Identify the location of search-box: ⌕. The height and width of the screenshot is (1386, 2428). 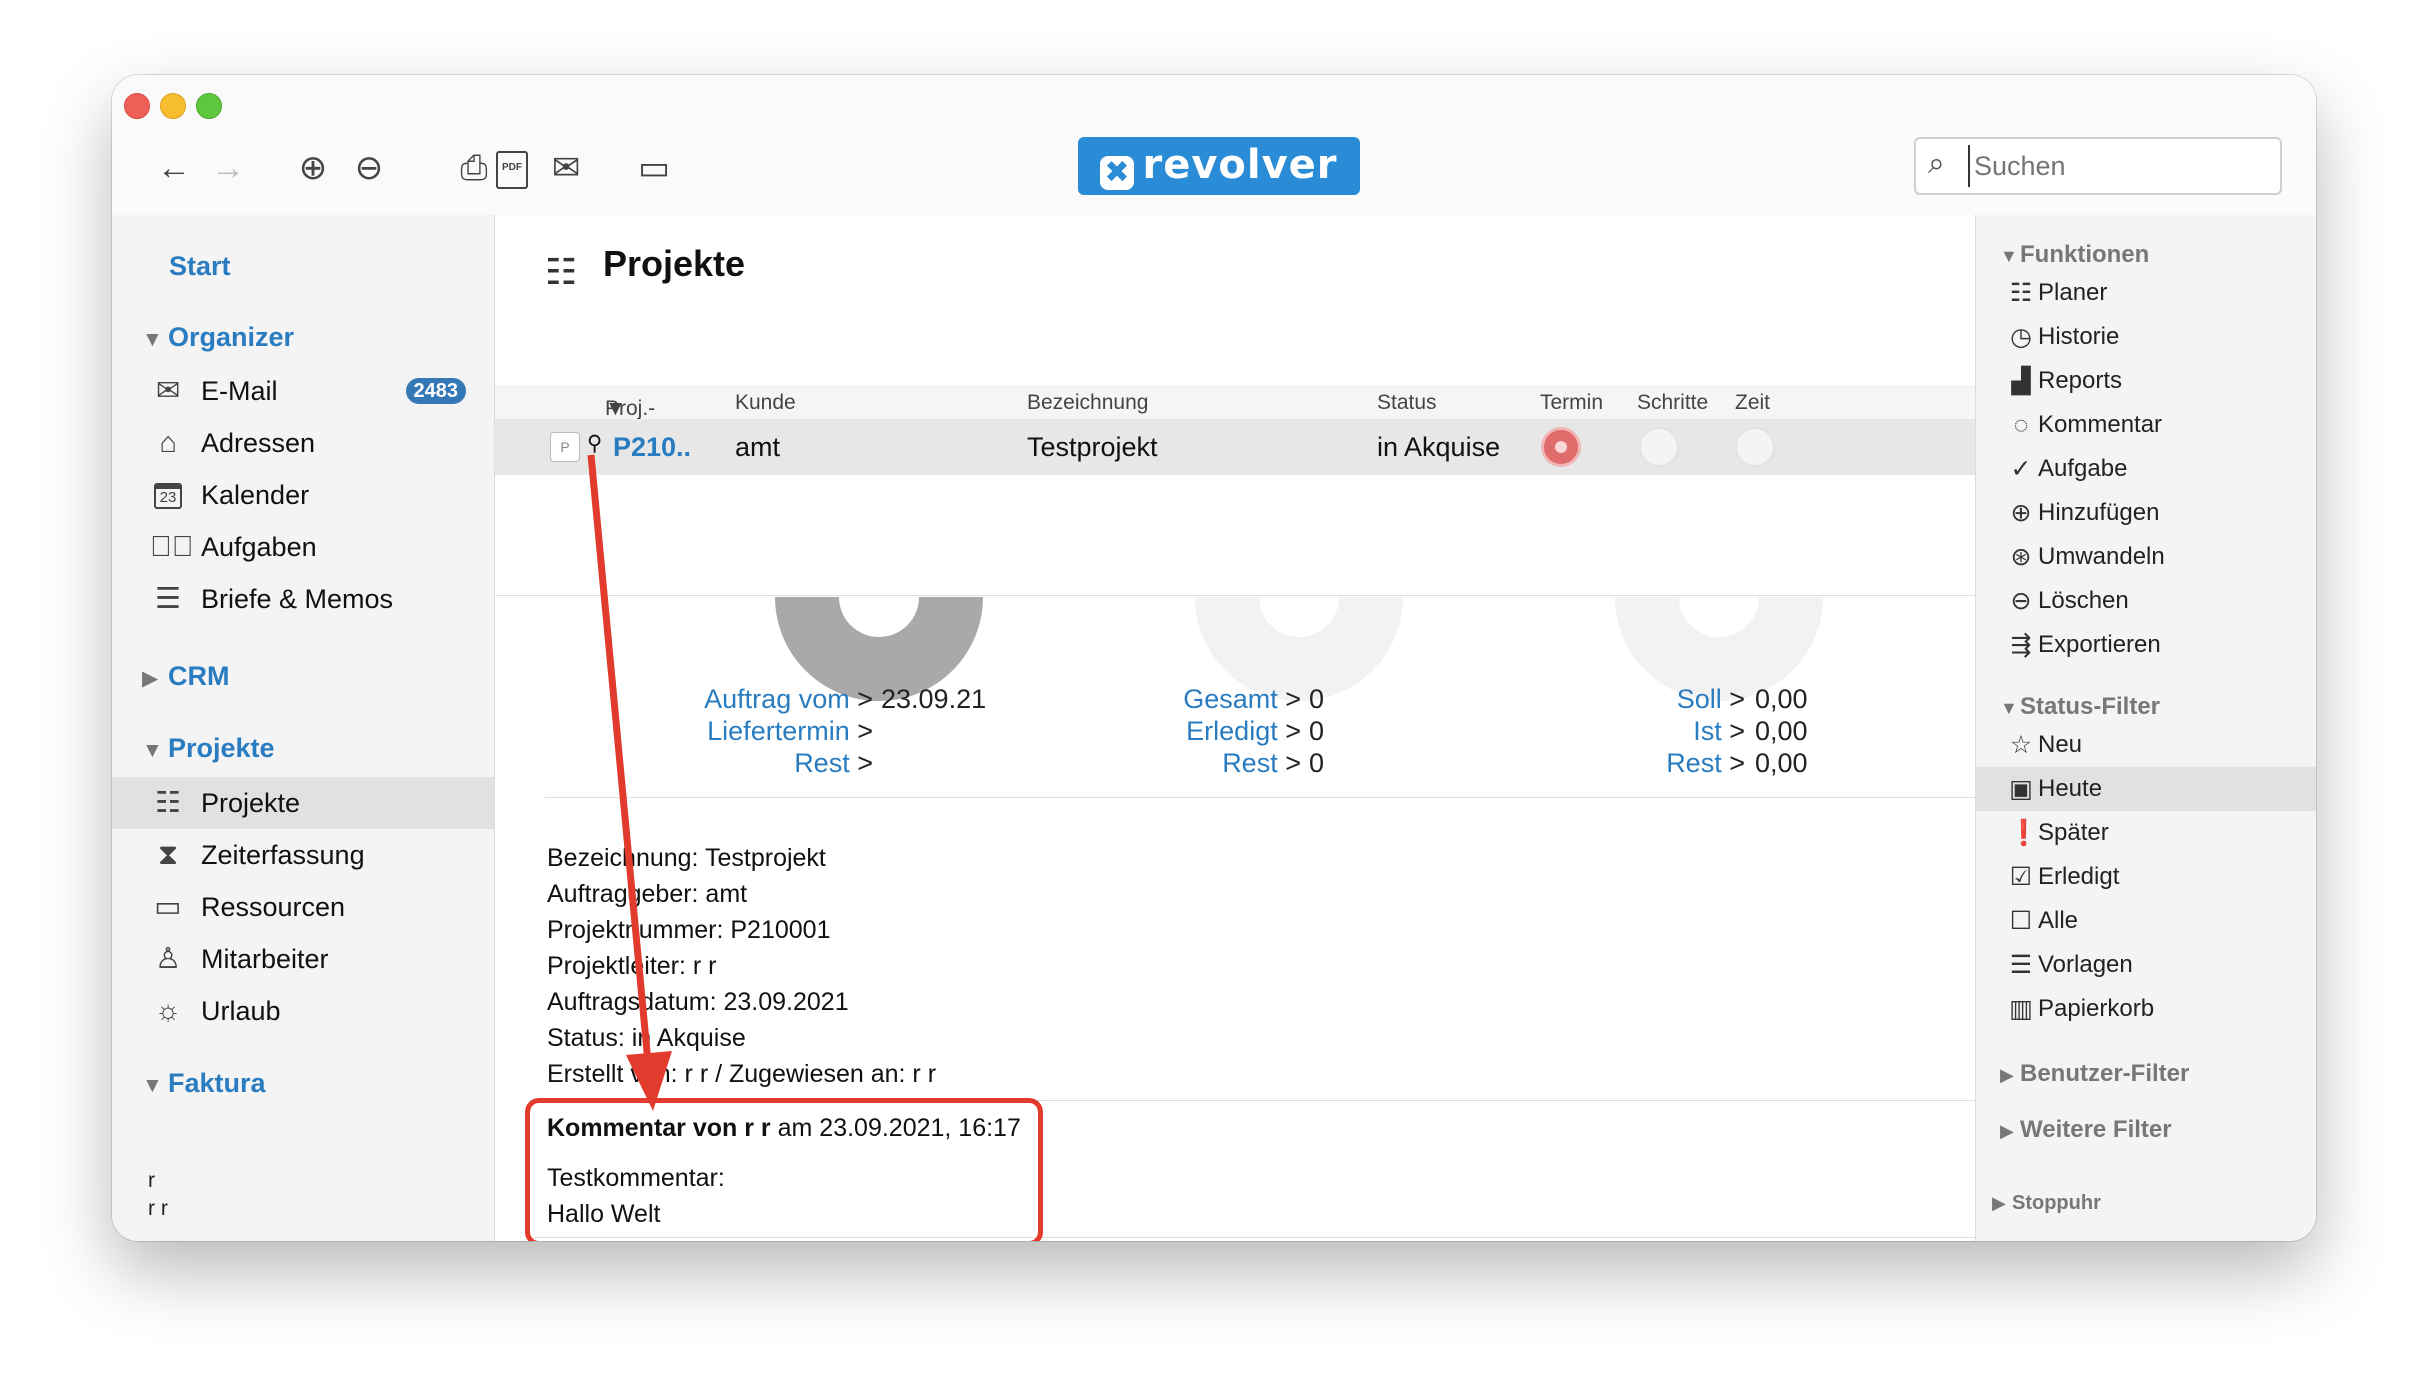
(2098, 166).